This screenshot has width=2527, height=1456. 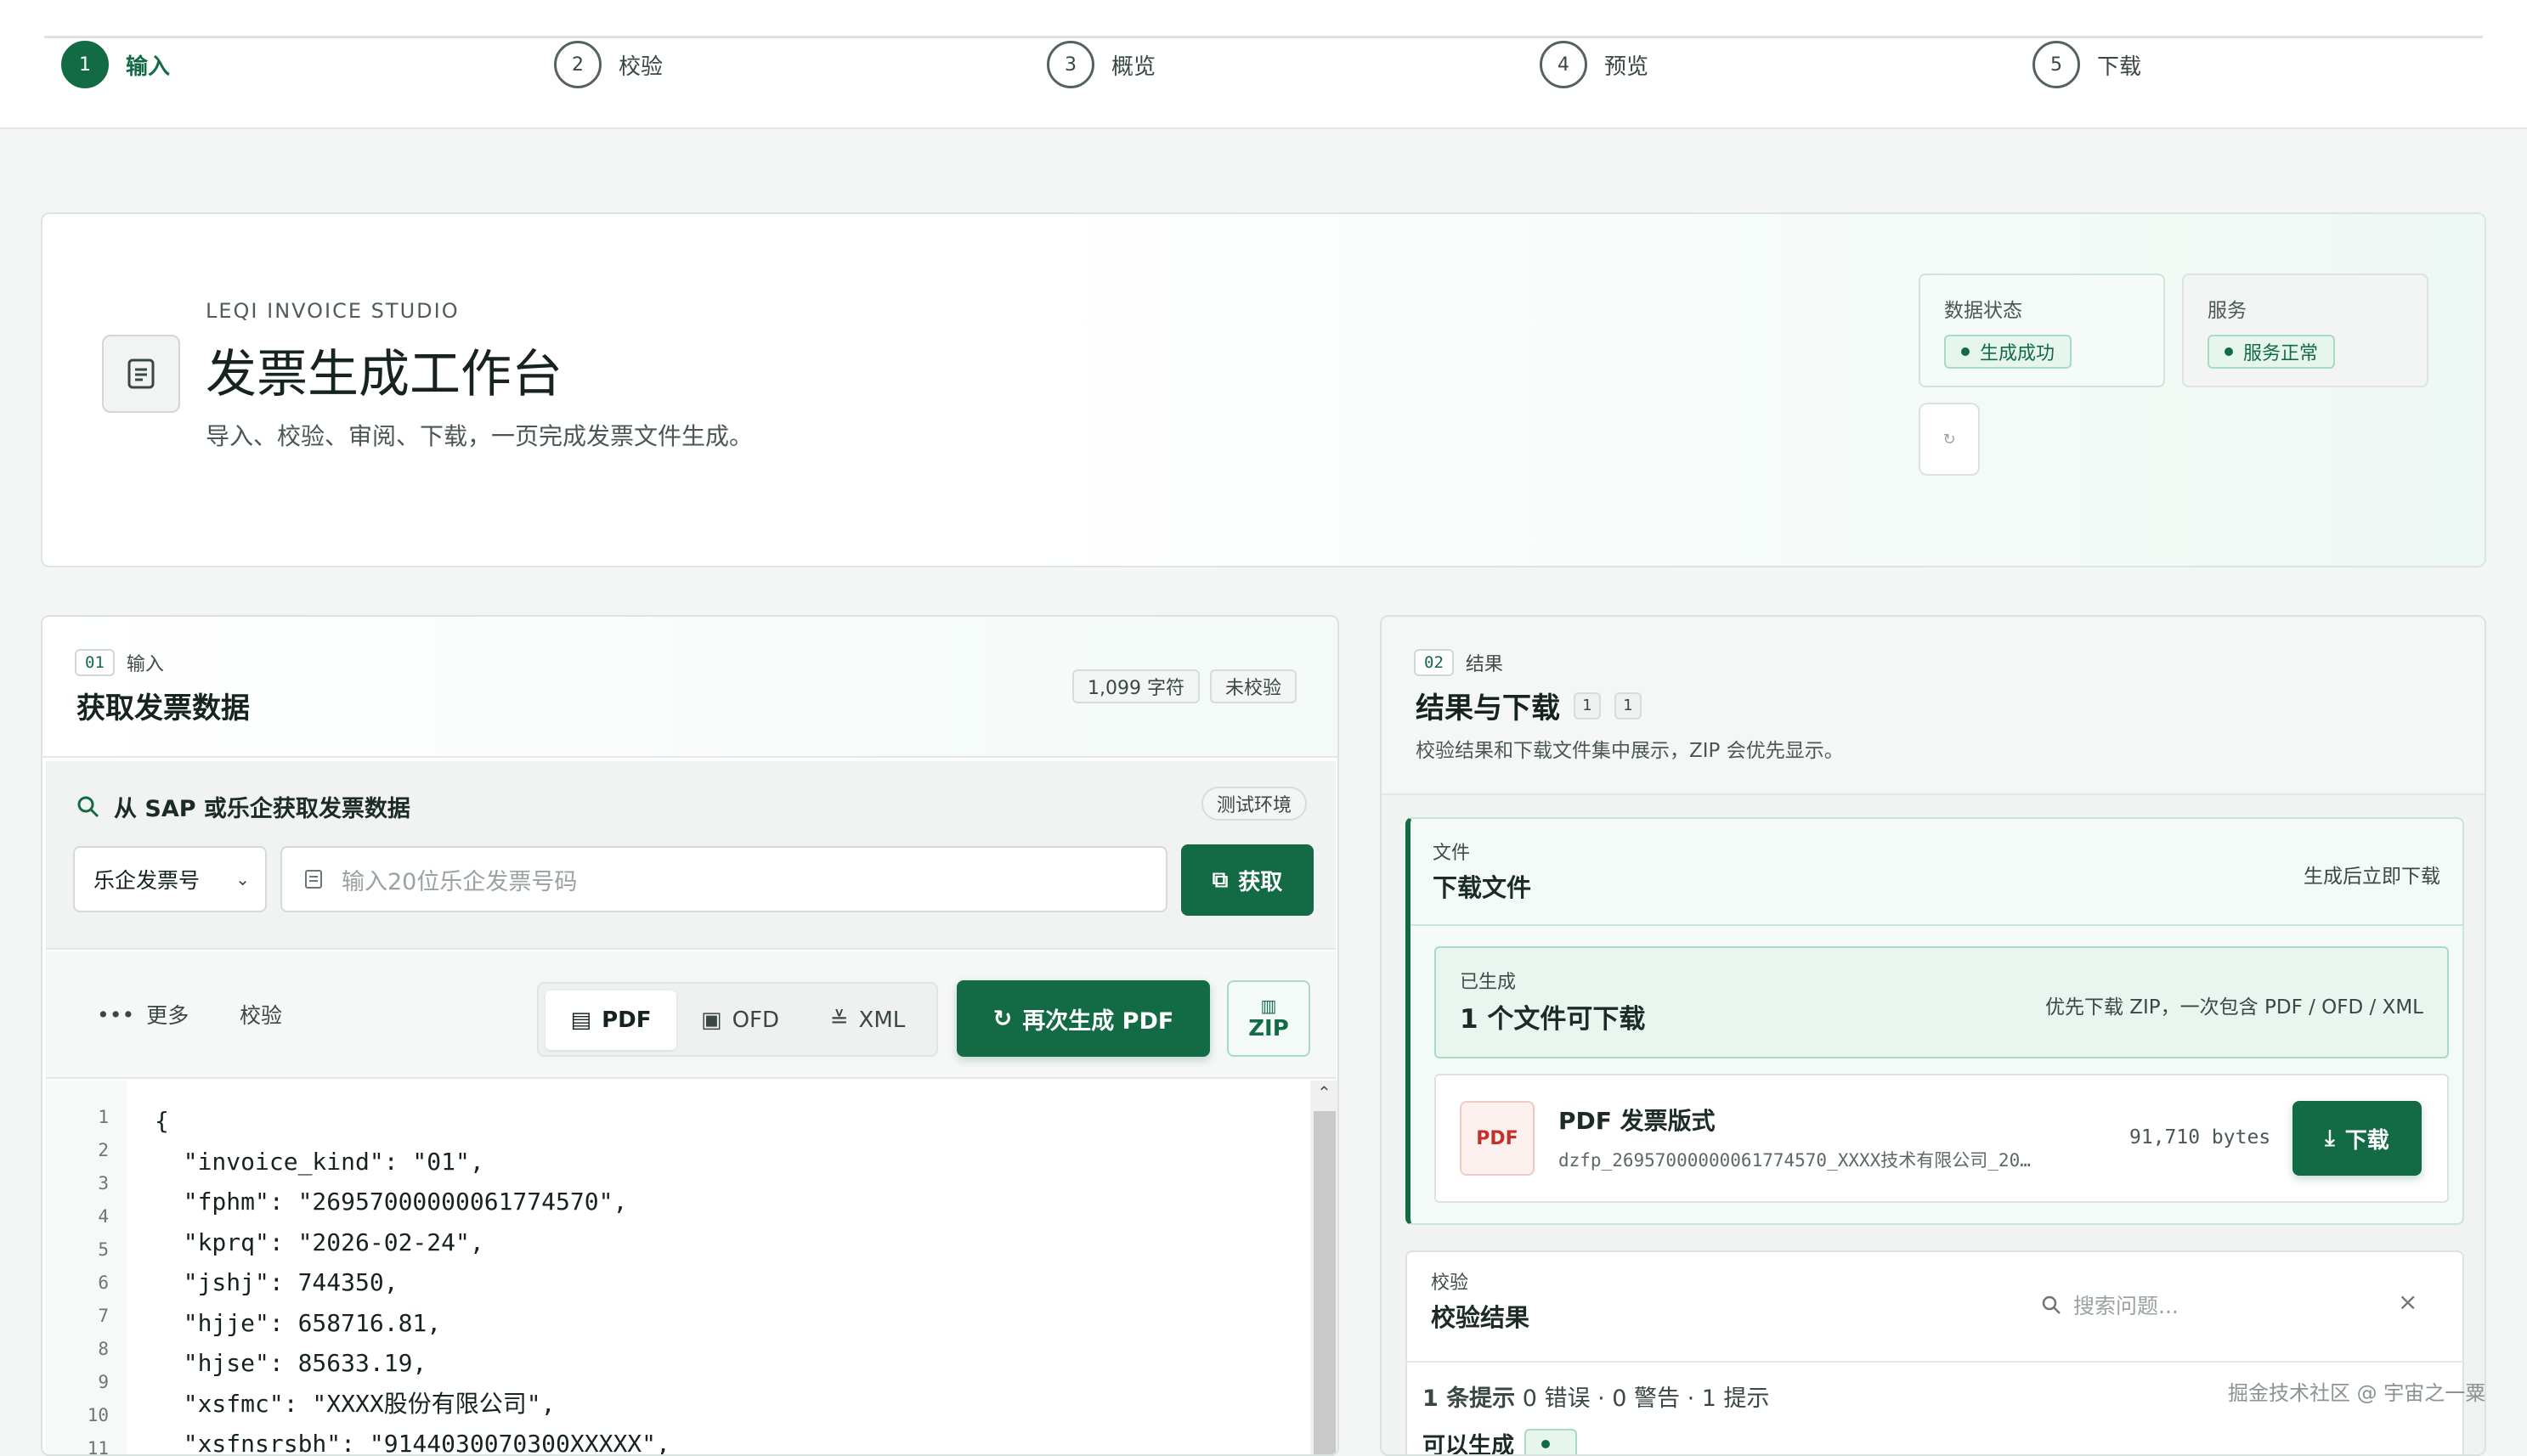 What do you see at coordinates (839, 1020) in the screenshot?
I see `code-icon: ≚` at bounding box center [839, 1020].